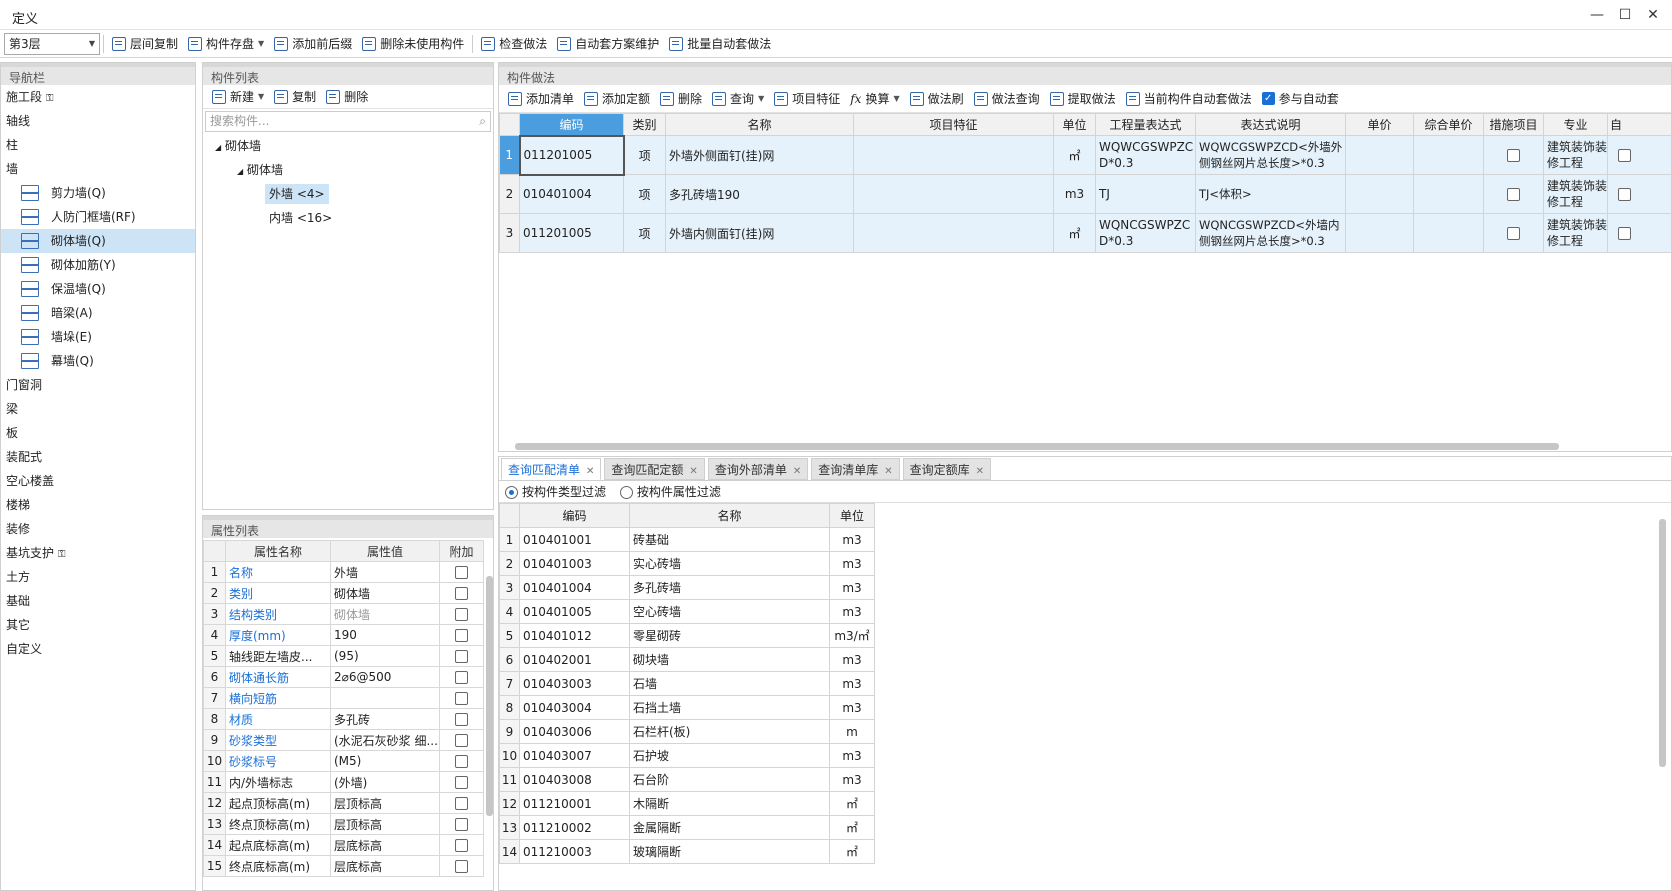  What do you see at coordinates (687, 851) in the screenshot?
I see `query-row: 14 011210003 玻璃隔断㎡` at bounding box center [687, 851].